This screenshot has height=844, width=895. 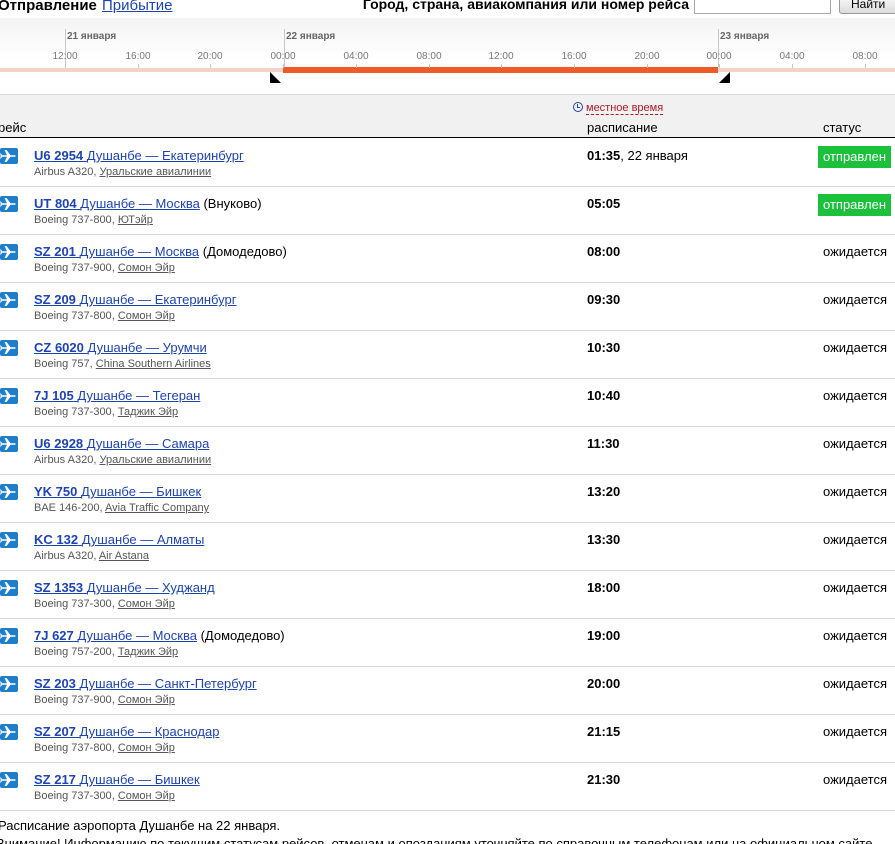 I want to click on flight-link: KC 132 Душанбе — Алматы, so click(x=119, y=539).